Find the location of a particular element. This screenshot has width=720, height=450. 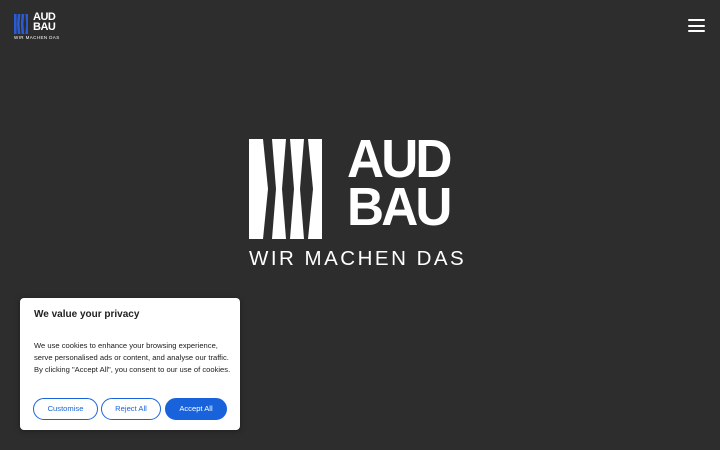

hero-logo-word: AUD BAU is located at coordinates (399, 183).